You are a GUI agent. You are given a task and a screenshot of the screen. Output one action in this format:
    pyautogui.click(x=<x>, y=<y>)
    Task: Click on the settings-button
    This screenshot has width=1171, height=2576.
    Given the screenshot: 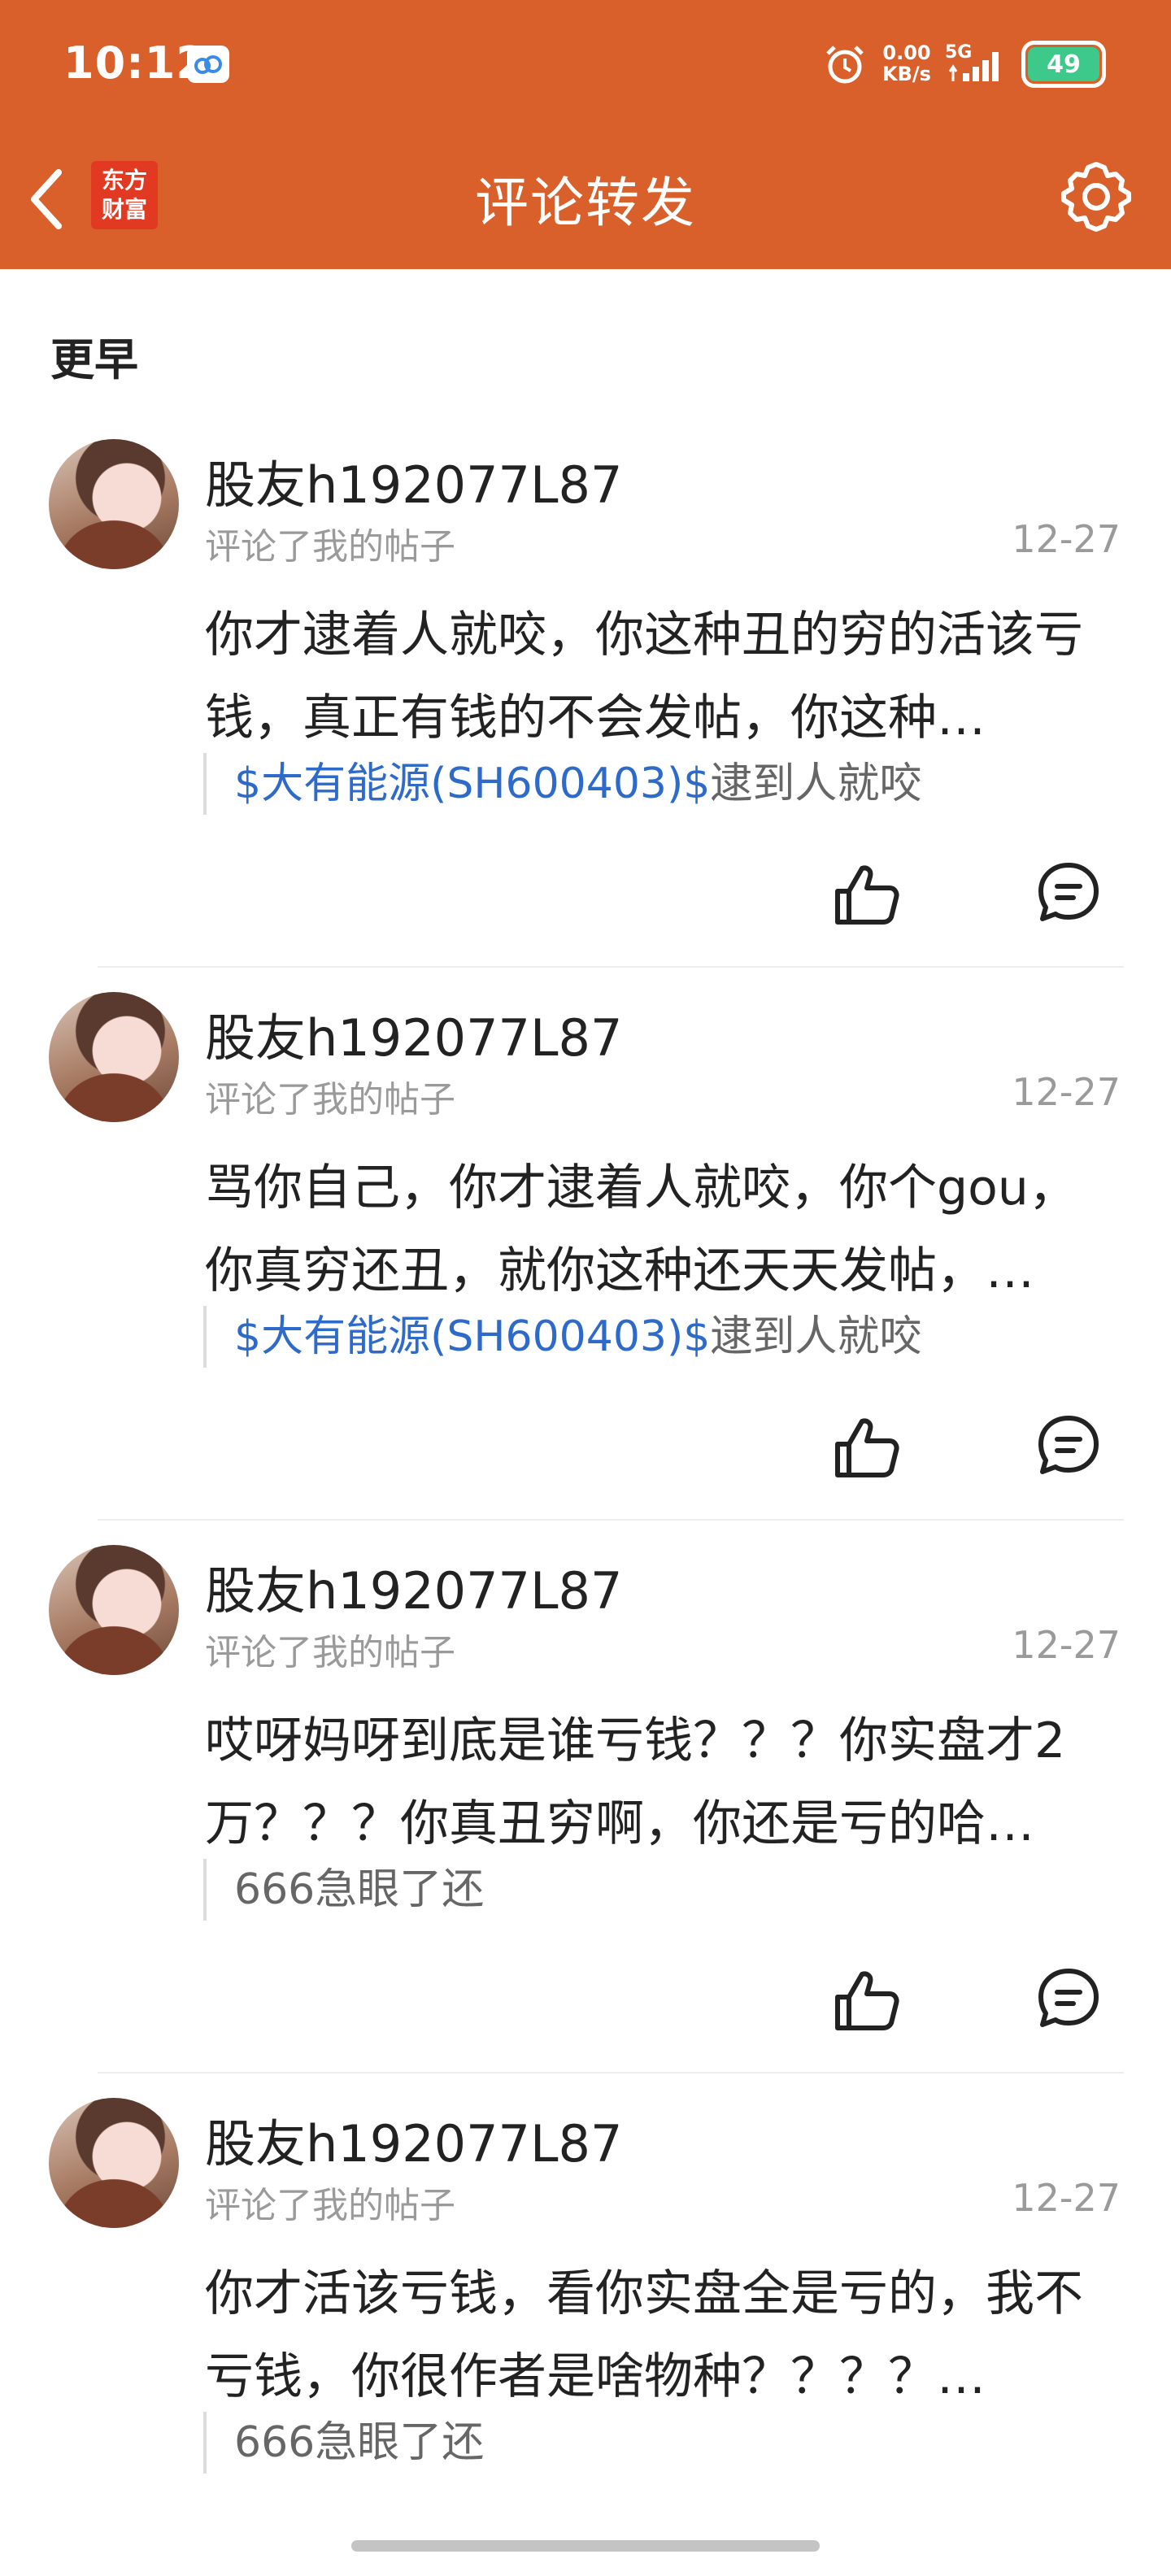 What is the action you would take?
    pyautogui.click(x=1096, y=197)
    